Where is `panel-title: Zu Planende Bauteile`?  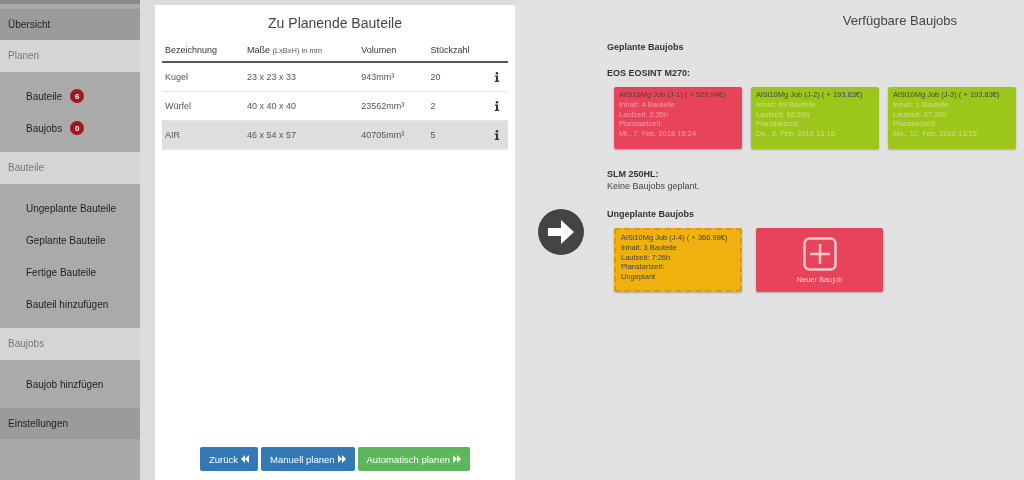 panel-title: Zu Planende Bauteile is located at coordinates (335, 23).